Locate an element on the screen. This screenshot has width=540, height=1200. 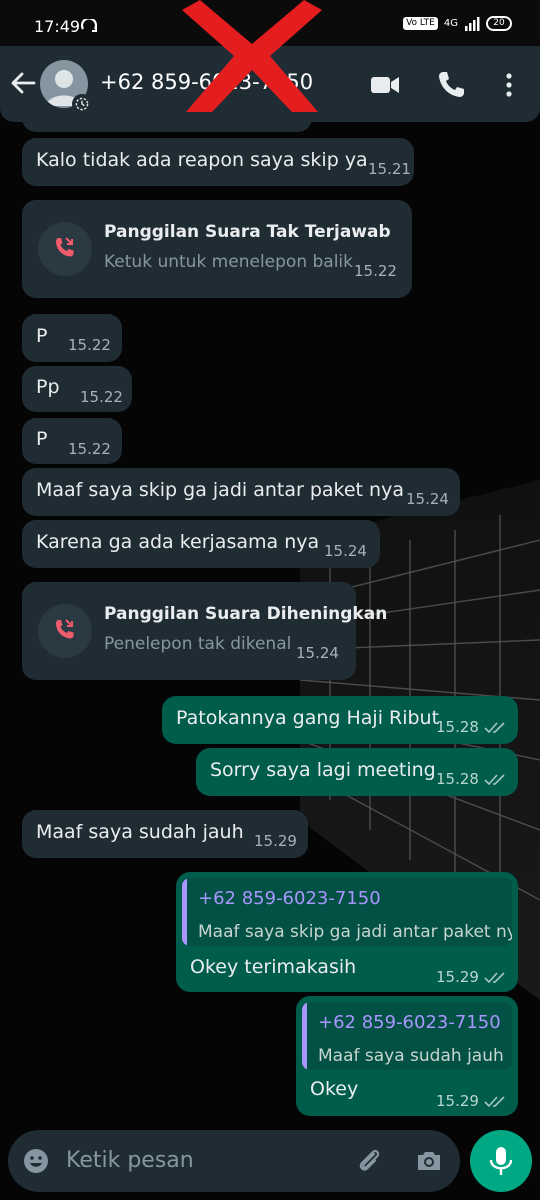
message-bubble-outgoing: Patokannya gang Haji Ribut 15.28 is located at coordinates (340, 720).